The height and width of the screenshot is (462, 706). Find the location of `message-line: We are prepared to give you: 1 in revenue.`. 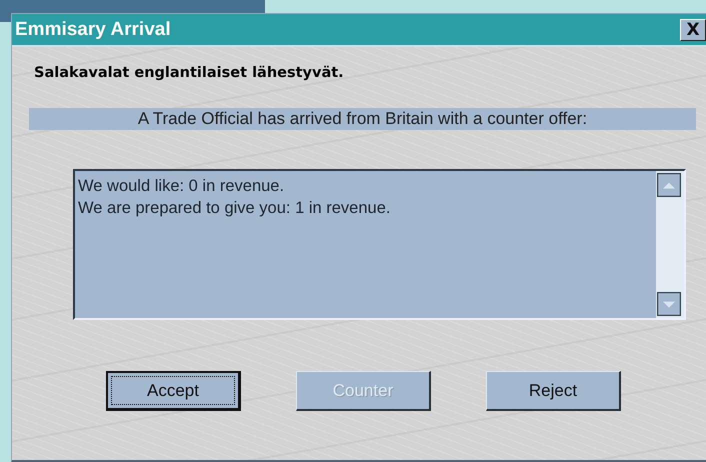

message-line: We are prepared to give you: 1 in revenue. is located at coordinates (235, 208).